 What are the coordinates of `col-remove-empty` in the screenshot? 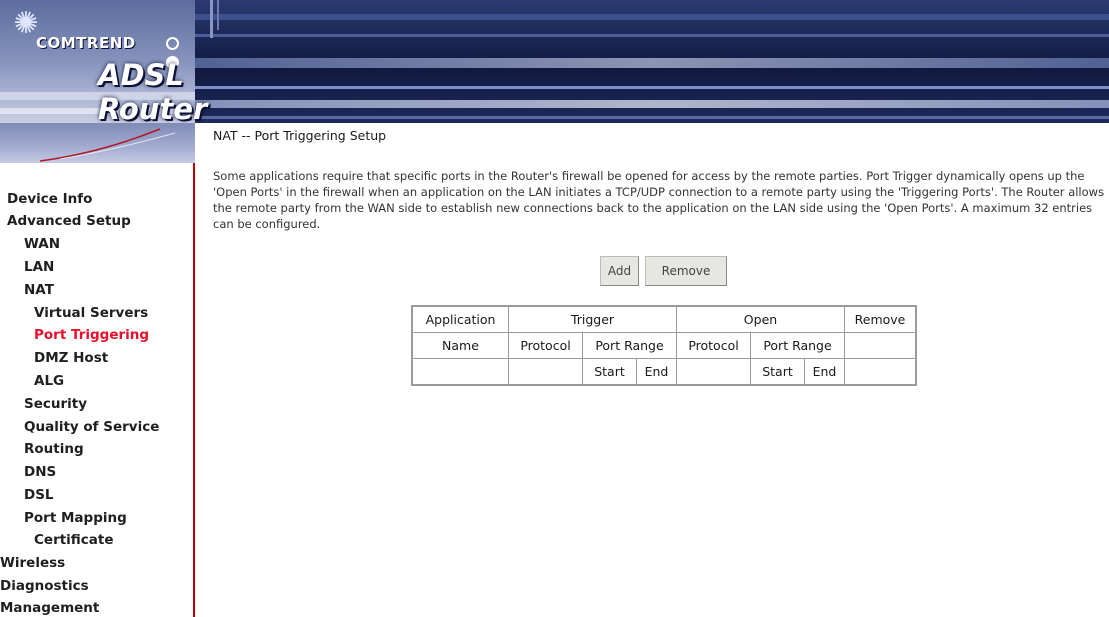 It's located at (880, 345).